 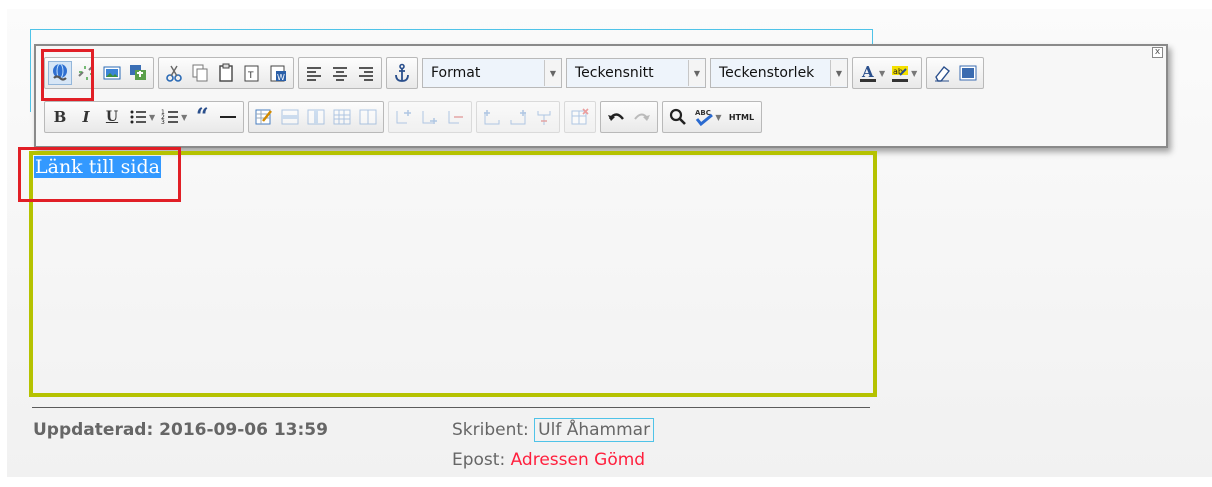 I want to click on insert-col-after-button, so click(x=518, y=117).